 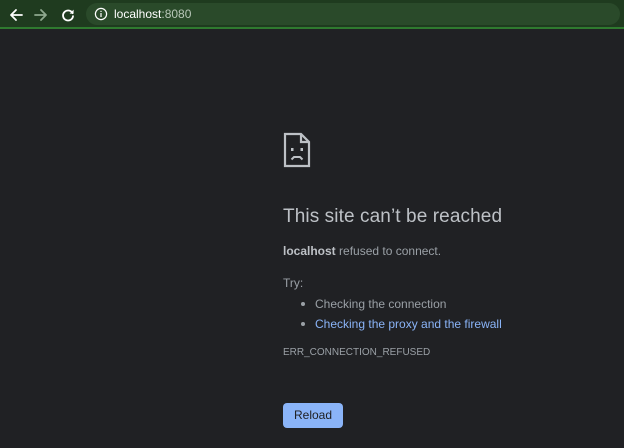 I want to click on back-arrow-icon, so click(x=16, y=15).